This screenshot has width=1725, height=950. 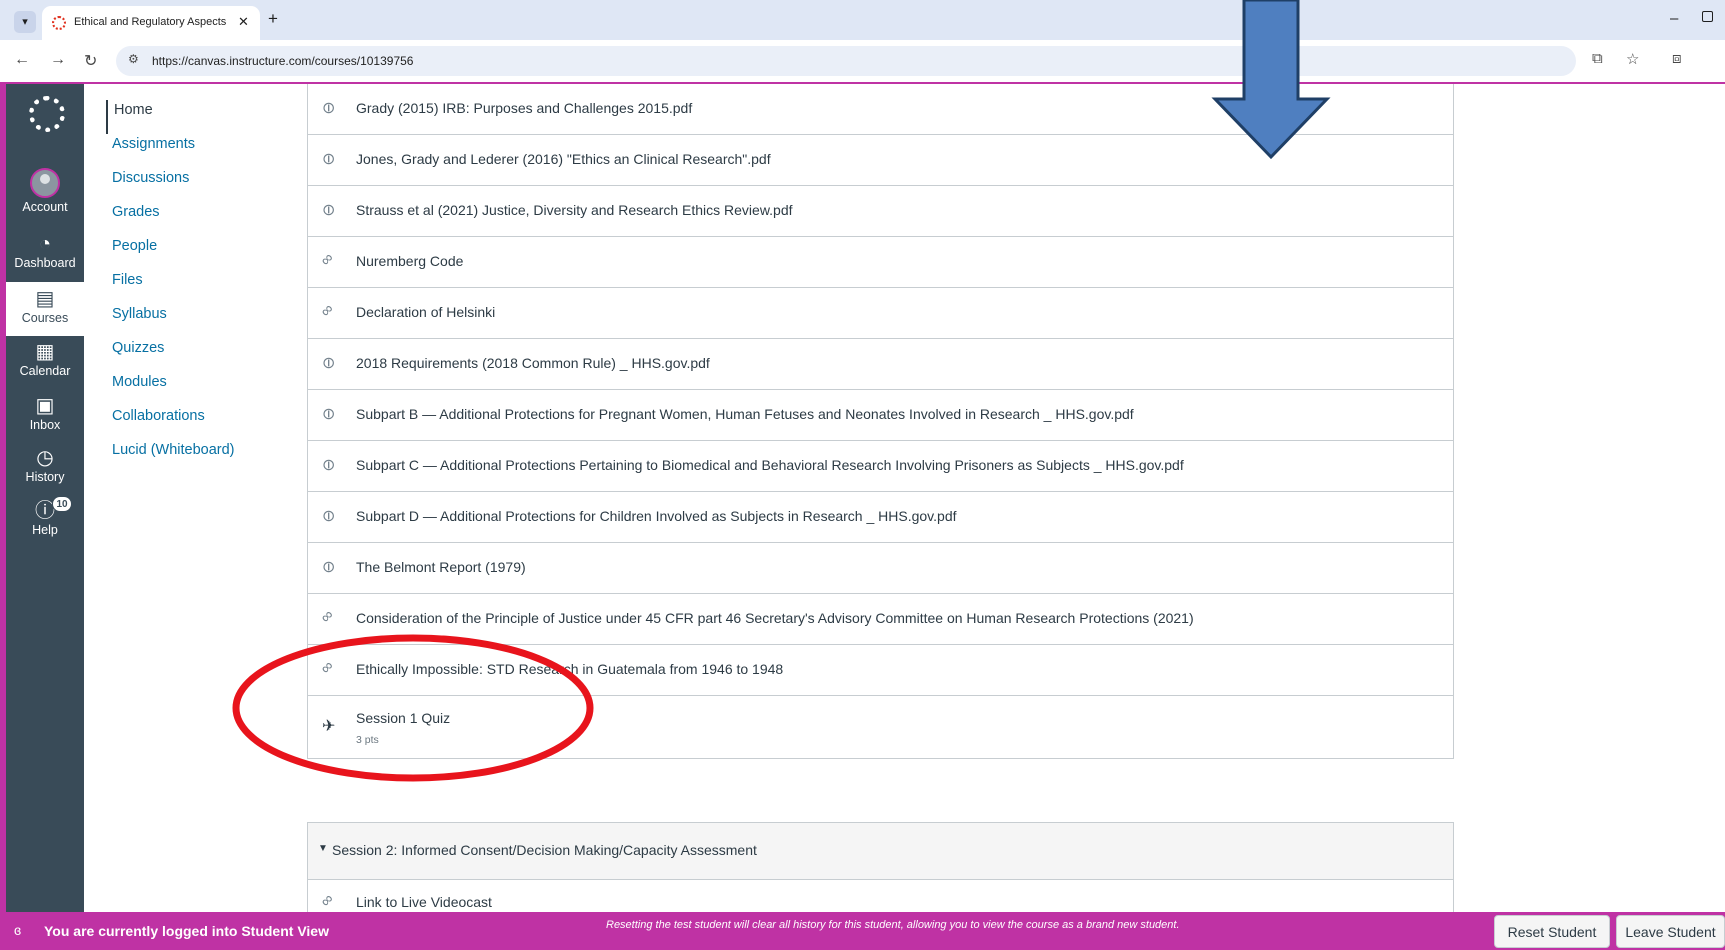 I want to click on student-view-glasses-icon: ɞ, so click(x=18, y=930).